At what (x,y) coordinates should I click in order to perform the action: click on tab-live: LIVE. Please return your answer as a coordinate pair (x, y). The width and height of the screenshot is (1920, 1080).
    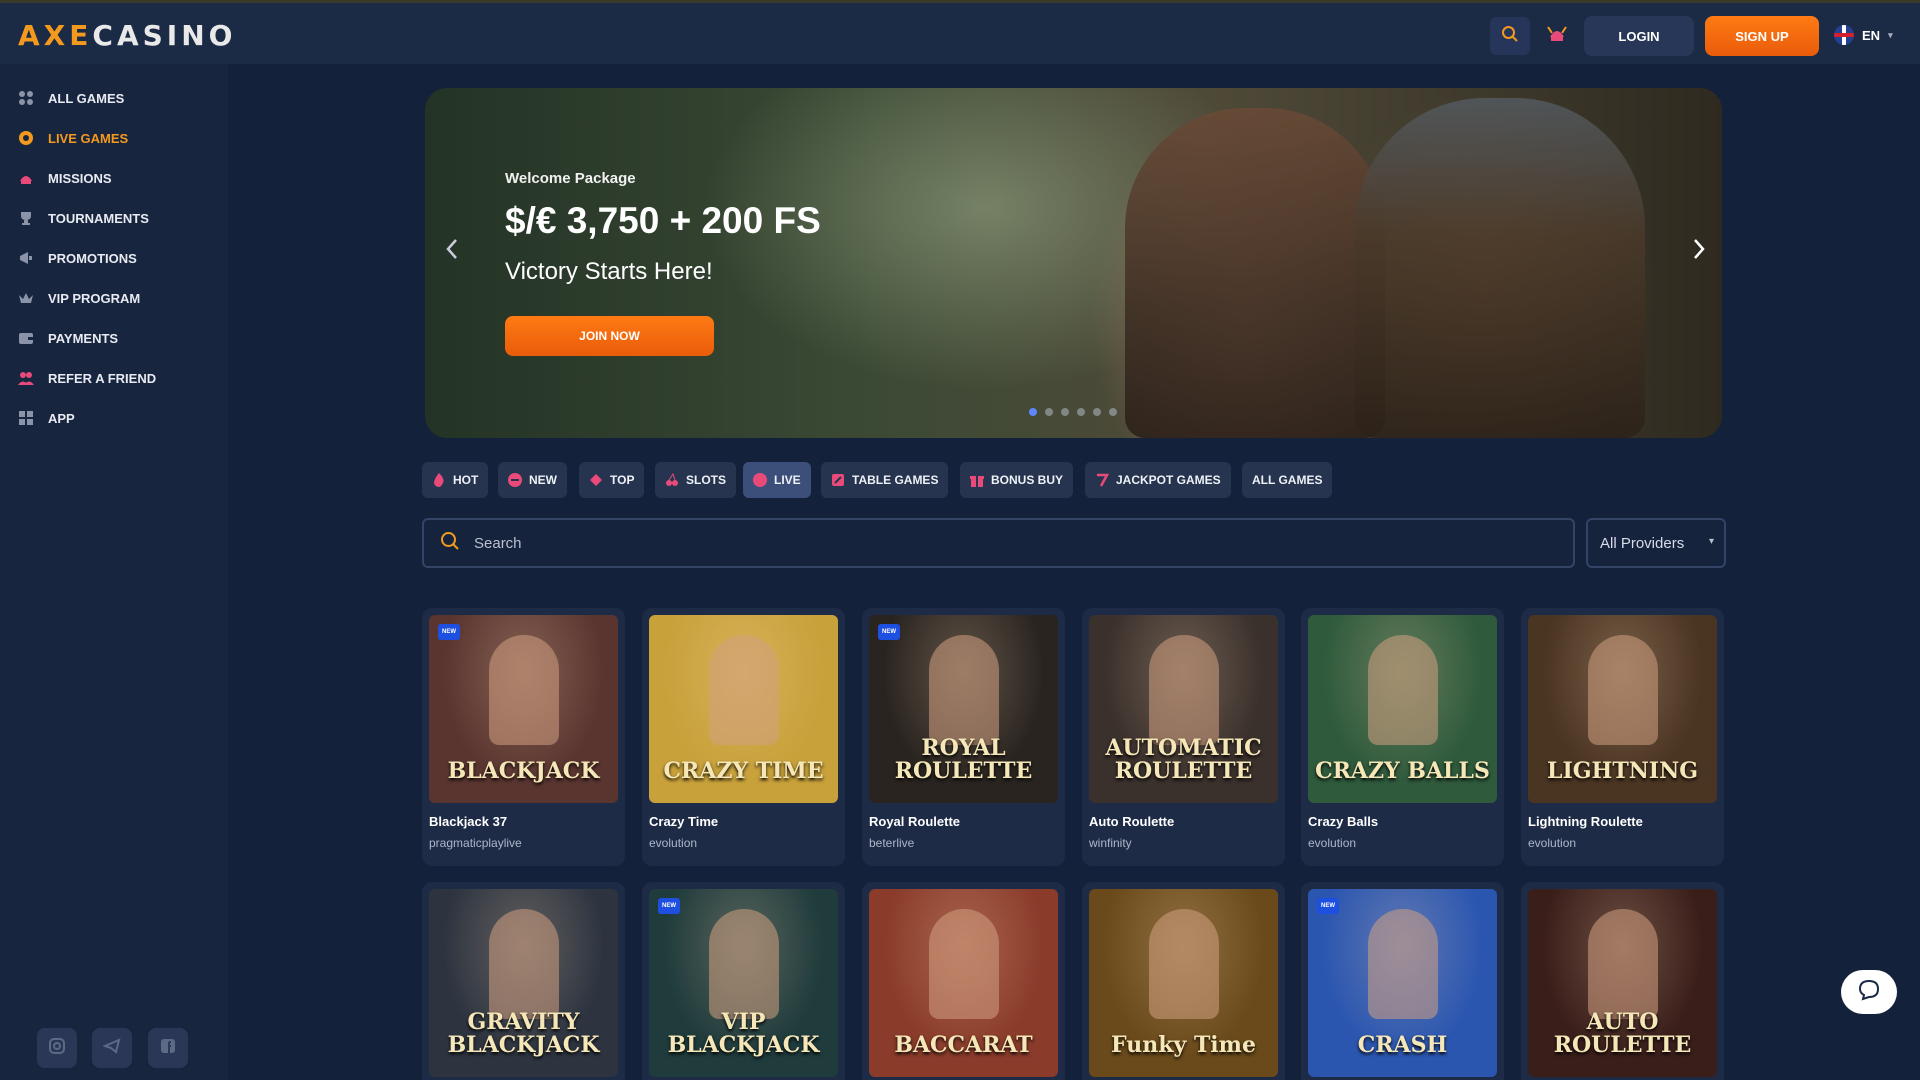
    Looking at the image, I should click on (777, 480).